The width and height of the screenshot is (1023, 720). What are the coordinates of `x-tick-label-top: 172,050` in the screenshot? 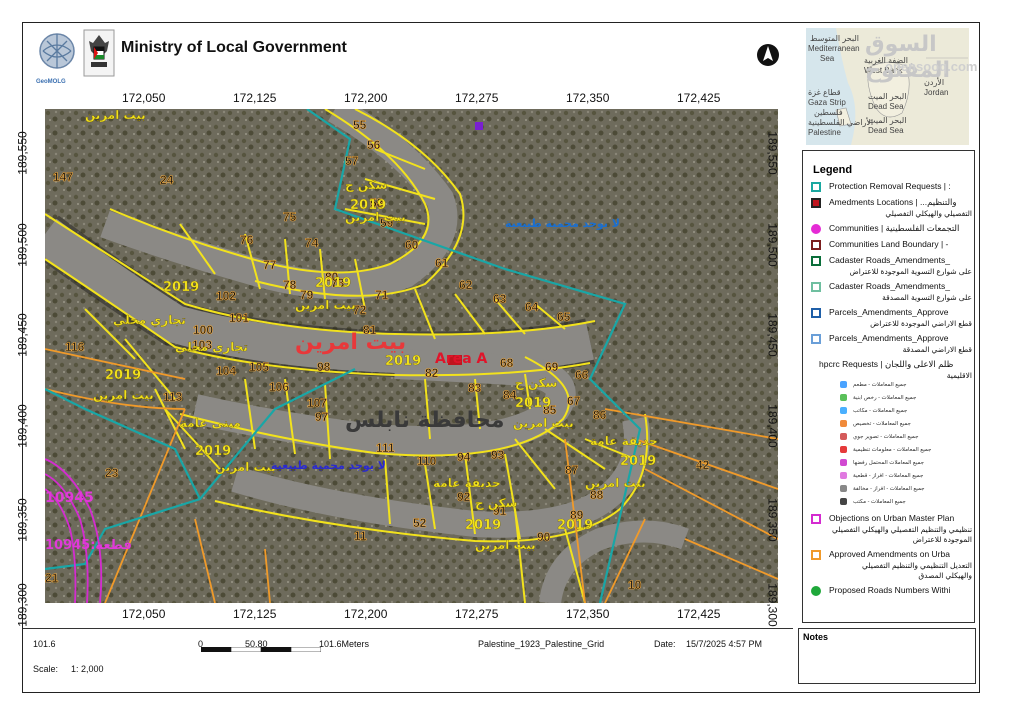 It's located at (144, 98).